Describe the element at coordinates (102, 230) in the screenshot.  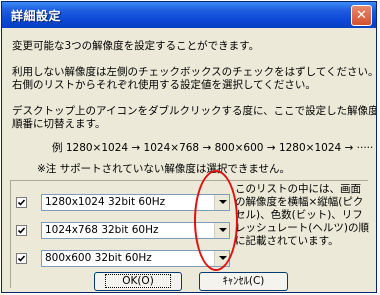
I see `resolution-2-value: 1024x768 32bit 60Hz` at that location.